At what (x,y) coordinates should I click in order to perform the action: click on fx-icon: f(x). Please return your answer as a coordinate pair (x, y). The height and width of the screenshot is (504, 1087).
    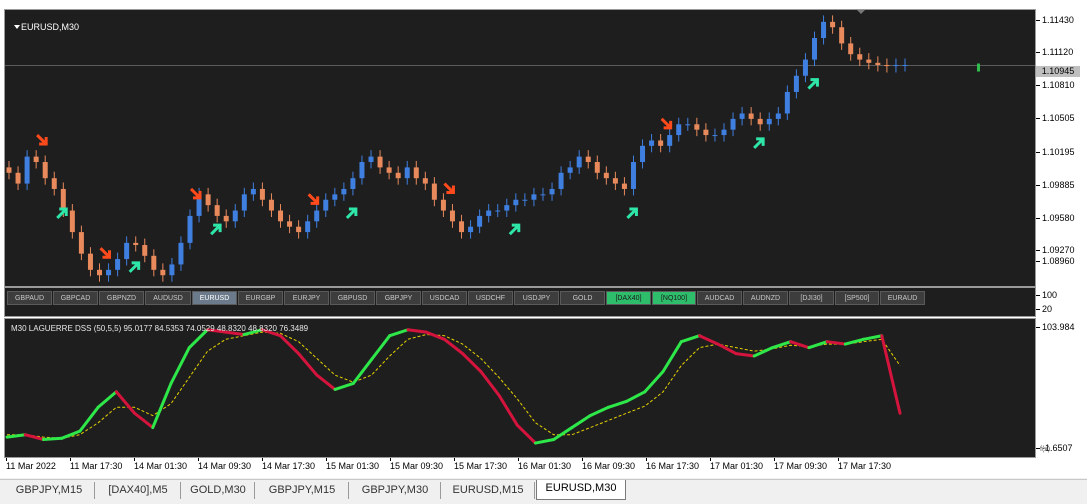
    Looking at the image, I should click on (1045, 449).